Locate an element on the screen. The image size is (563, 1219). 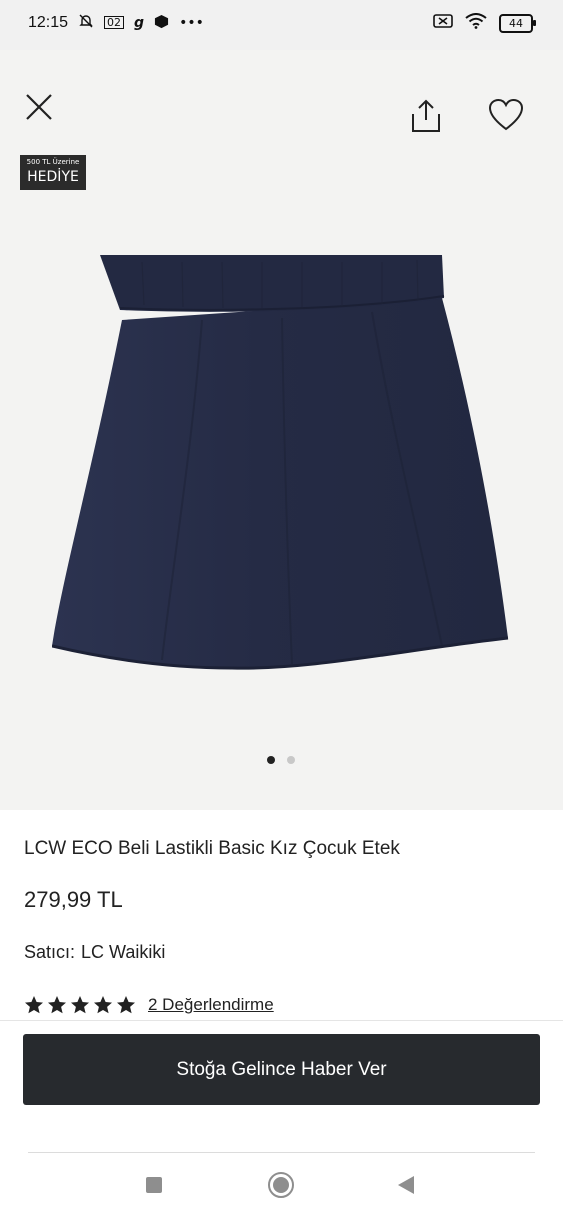
seller-info: Satıcı: LC Waikiki is located at coordinates (94, 952).